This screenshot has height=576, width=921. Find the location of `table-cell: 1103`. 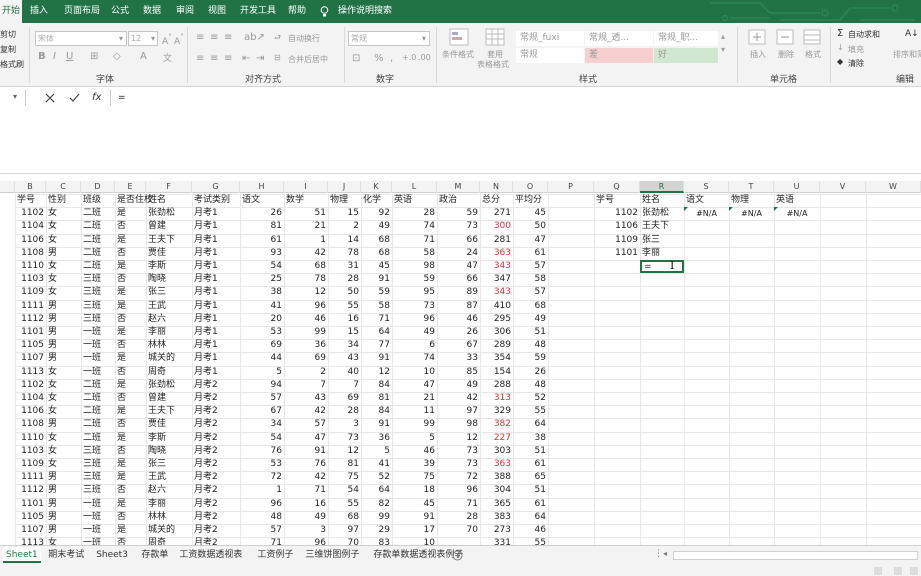

table-cell: 1103 is located at coordinates (30, 451).